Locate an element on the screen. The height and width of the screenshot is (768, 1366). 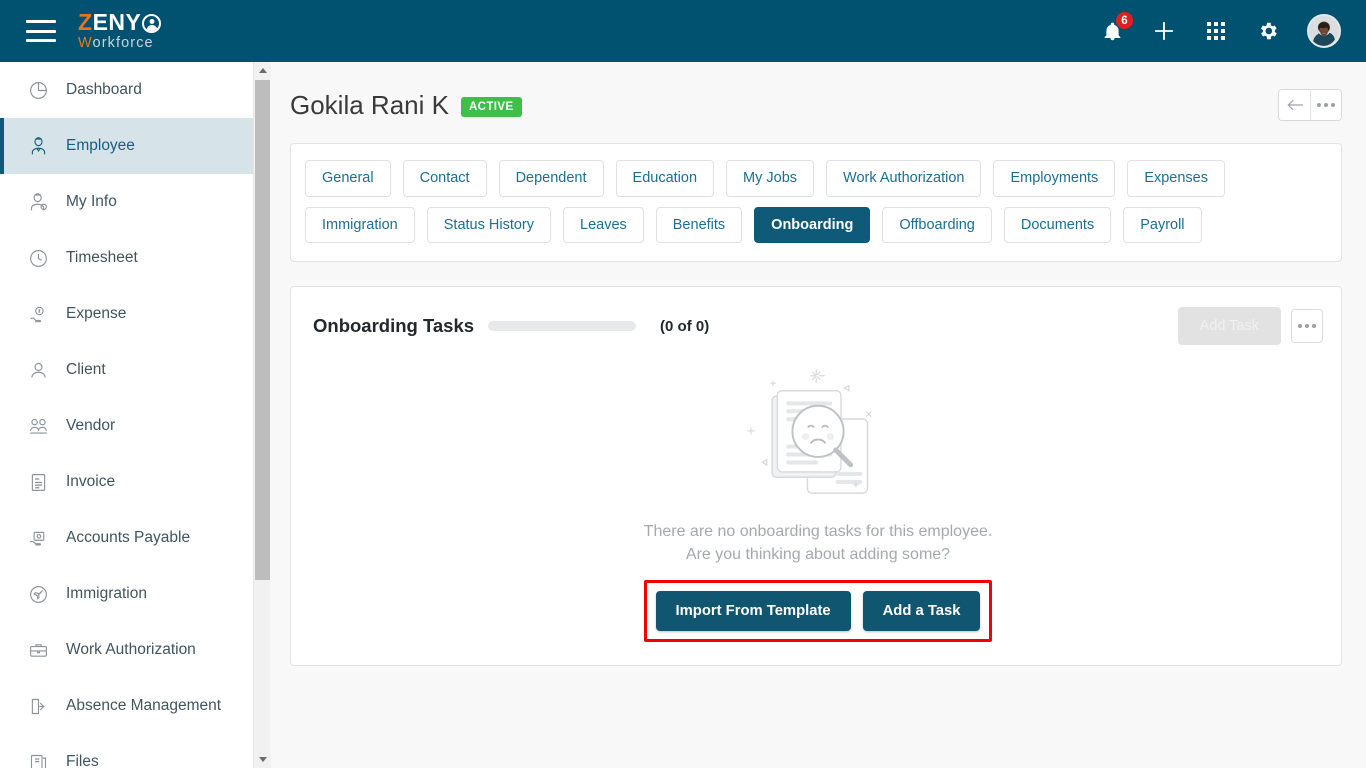
page-header: Gokila Rani K ACTIVE is located at coordinates (818, 93).